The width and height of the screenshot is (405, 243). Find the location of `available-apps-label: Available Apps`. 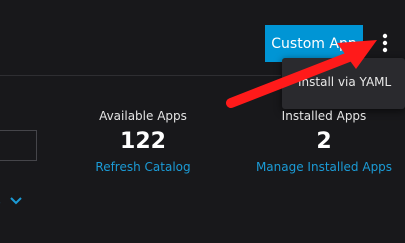

available-apps-label: Available Apps is located at coordinates (143, 116).